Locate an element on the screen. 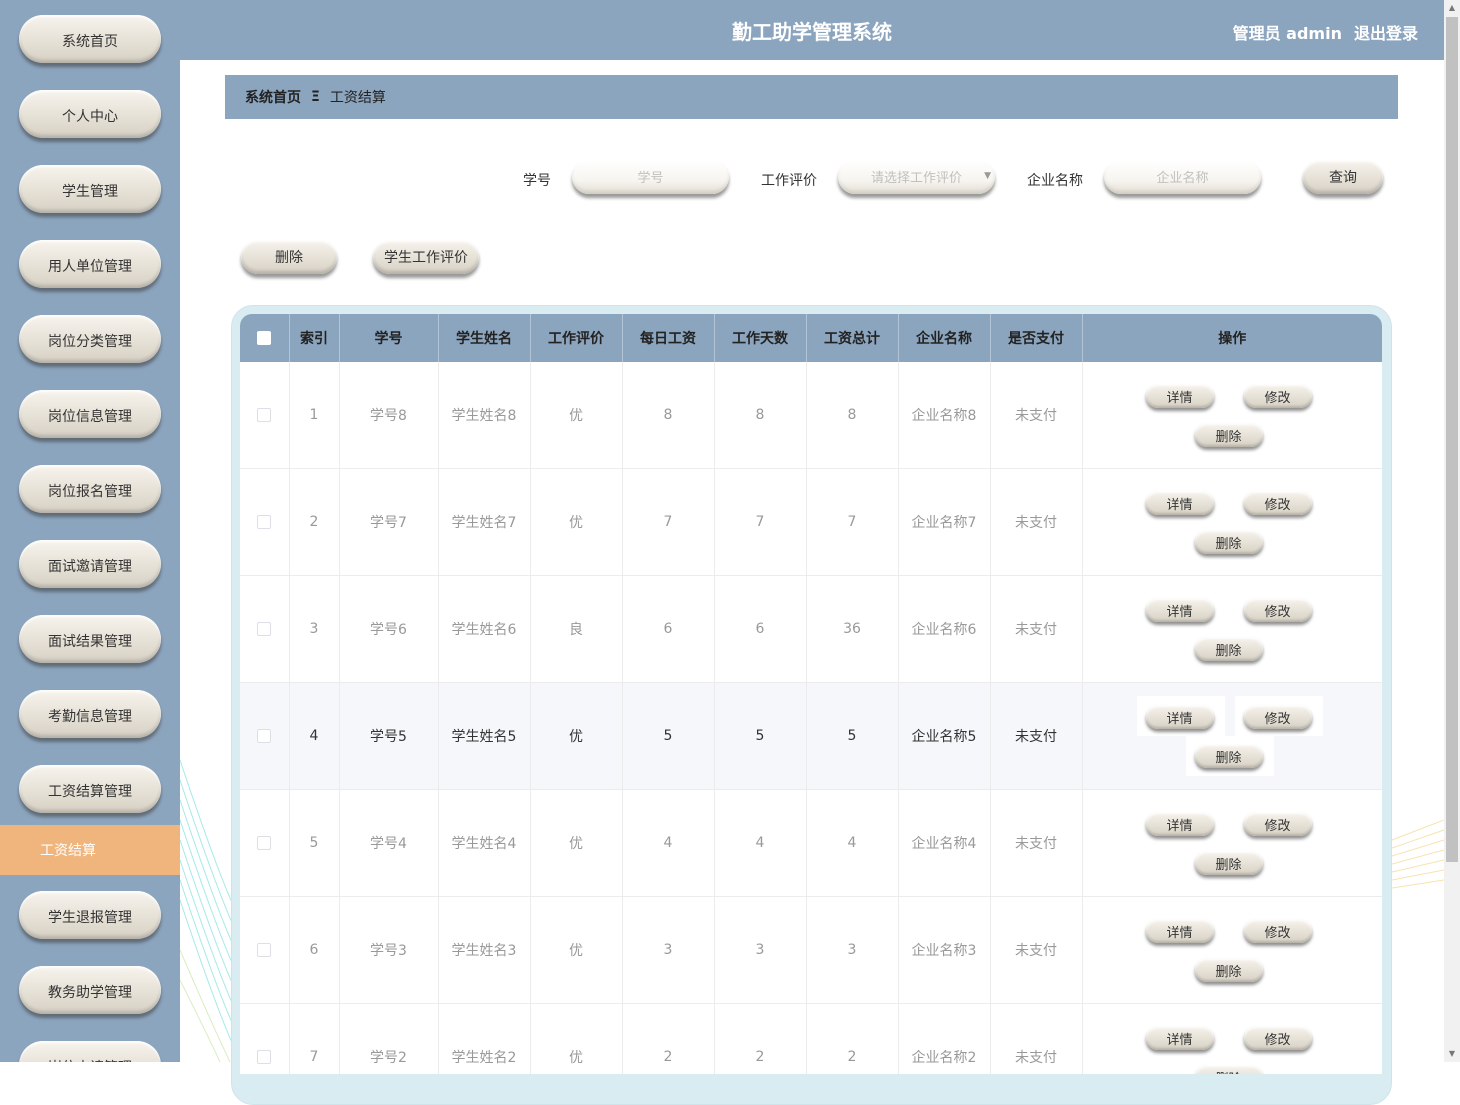  sidebar-item-students: 学生管理 is located at coordinates (90, 189).